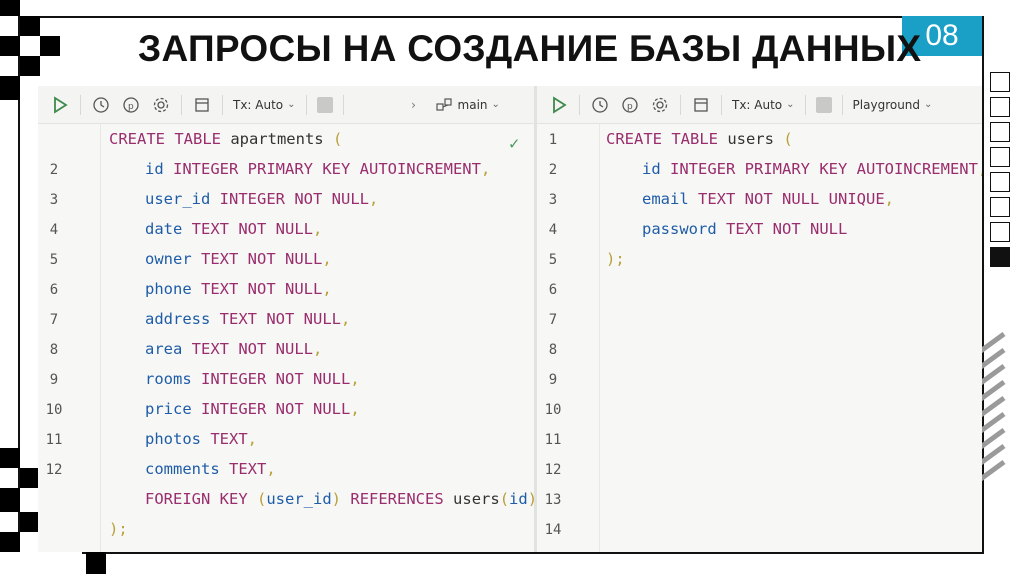 The height and width of the screenshot is (574, 1024). What do you see at coordinates (69, 338) in the screenshot?
I see `line-gutter: 2 3 4 5 6 7 8 9 10 11 12` at bounding box center [69, 338].